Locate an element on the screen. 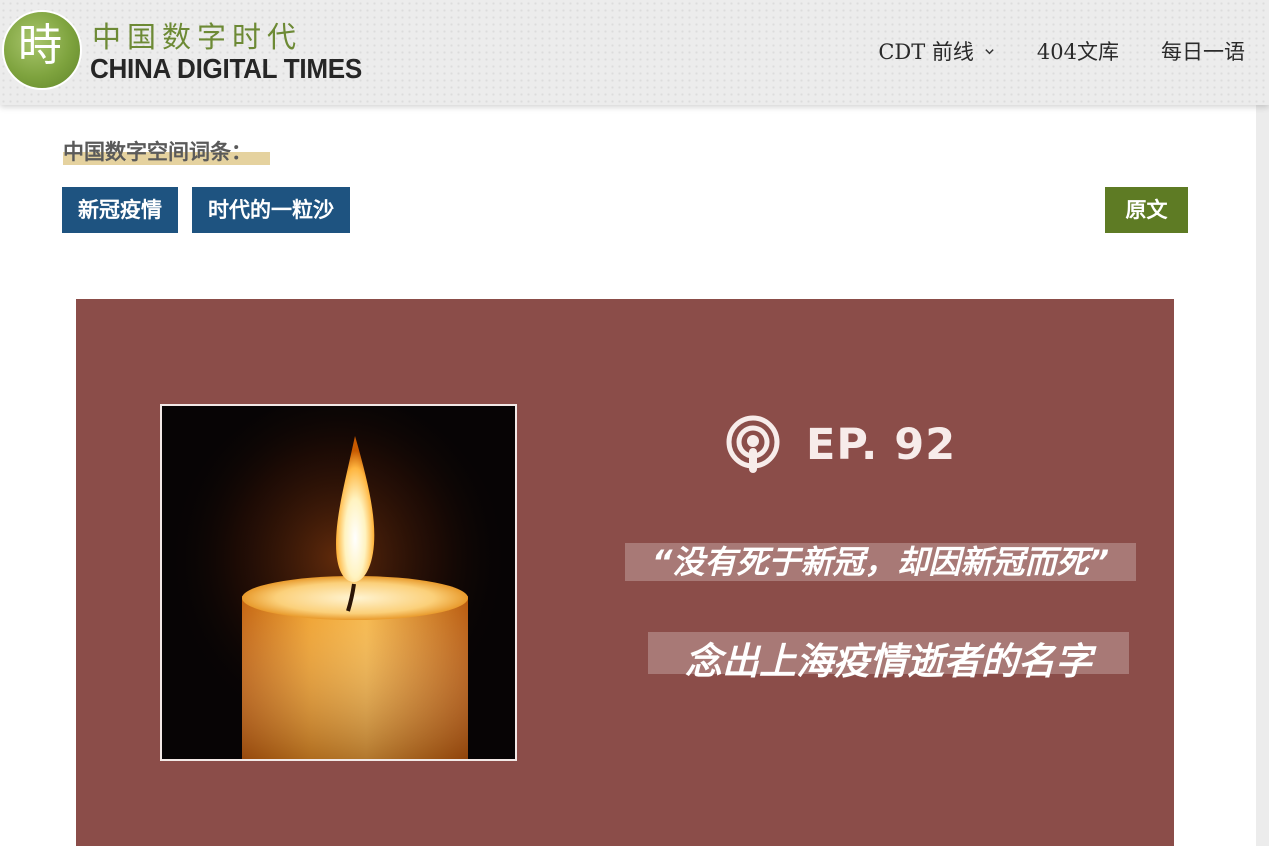 This screenshot has width=1269, height=846. scrollbar is located at coordinates (1262, 423).